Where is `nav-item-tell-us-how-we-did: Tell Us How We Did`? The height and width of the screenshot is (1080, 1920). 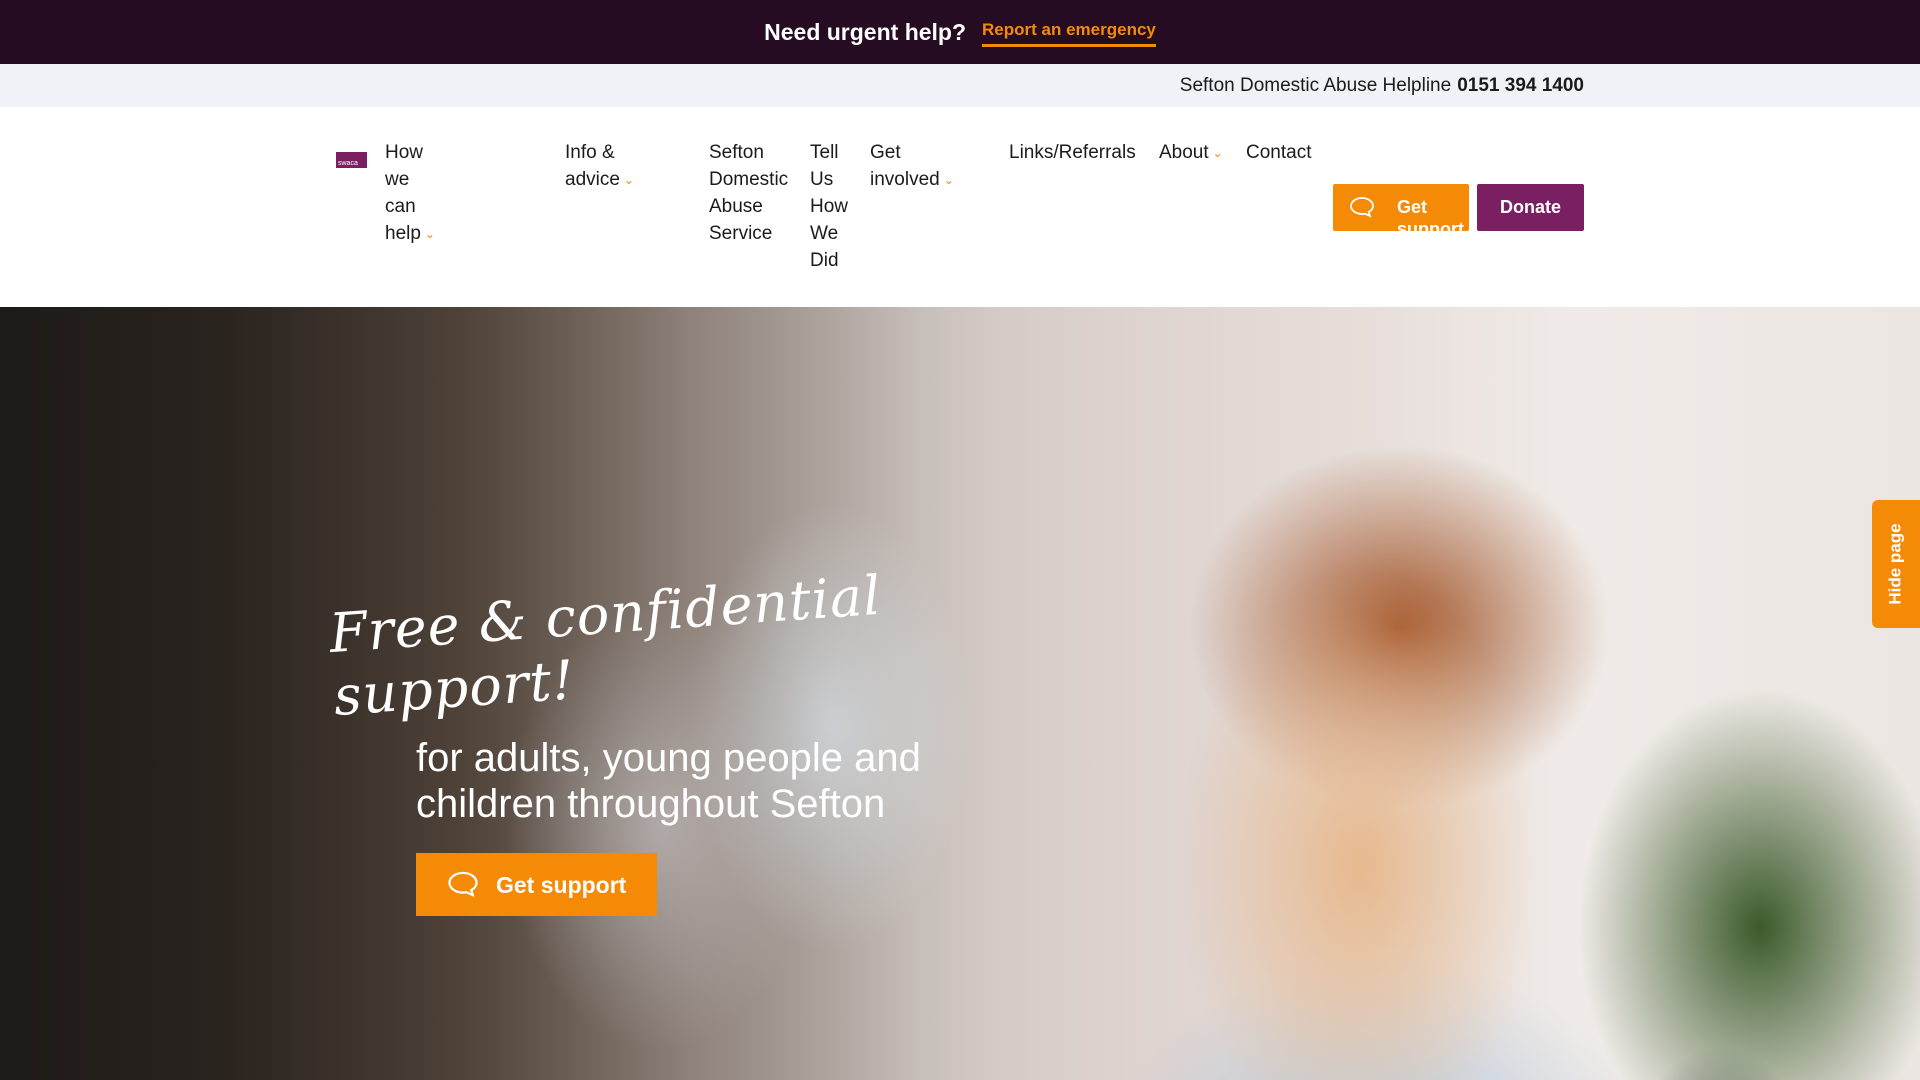 nav-item-tell-us-how-we-did: Tell Us How We Did is located at coordinates (832, 206).